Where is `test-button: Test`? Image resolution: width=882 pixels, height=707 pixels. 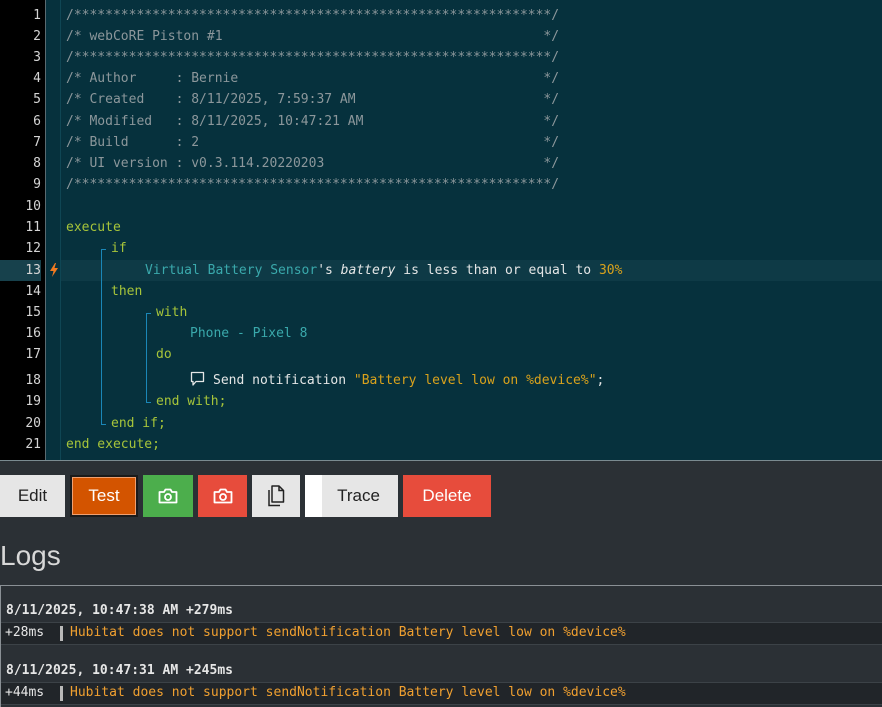
test-button: Test is located at coordinates (104, 496).